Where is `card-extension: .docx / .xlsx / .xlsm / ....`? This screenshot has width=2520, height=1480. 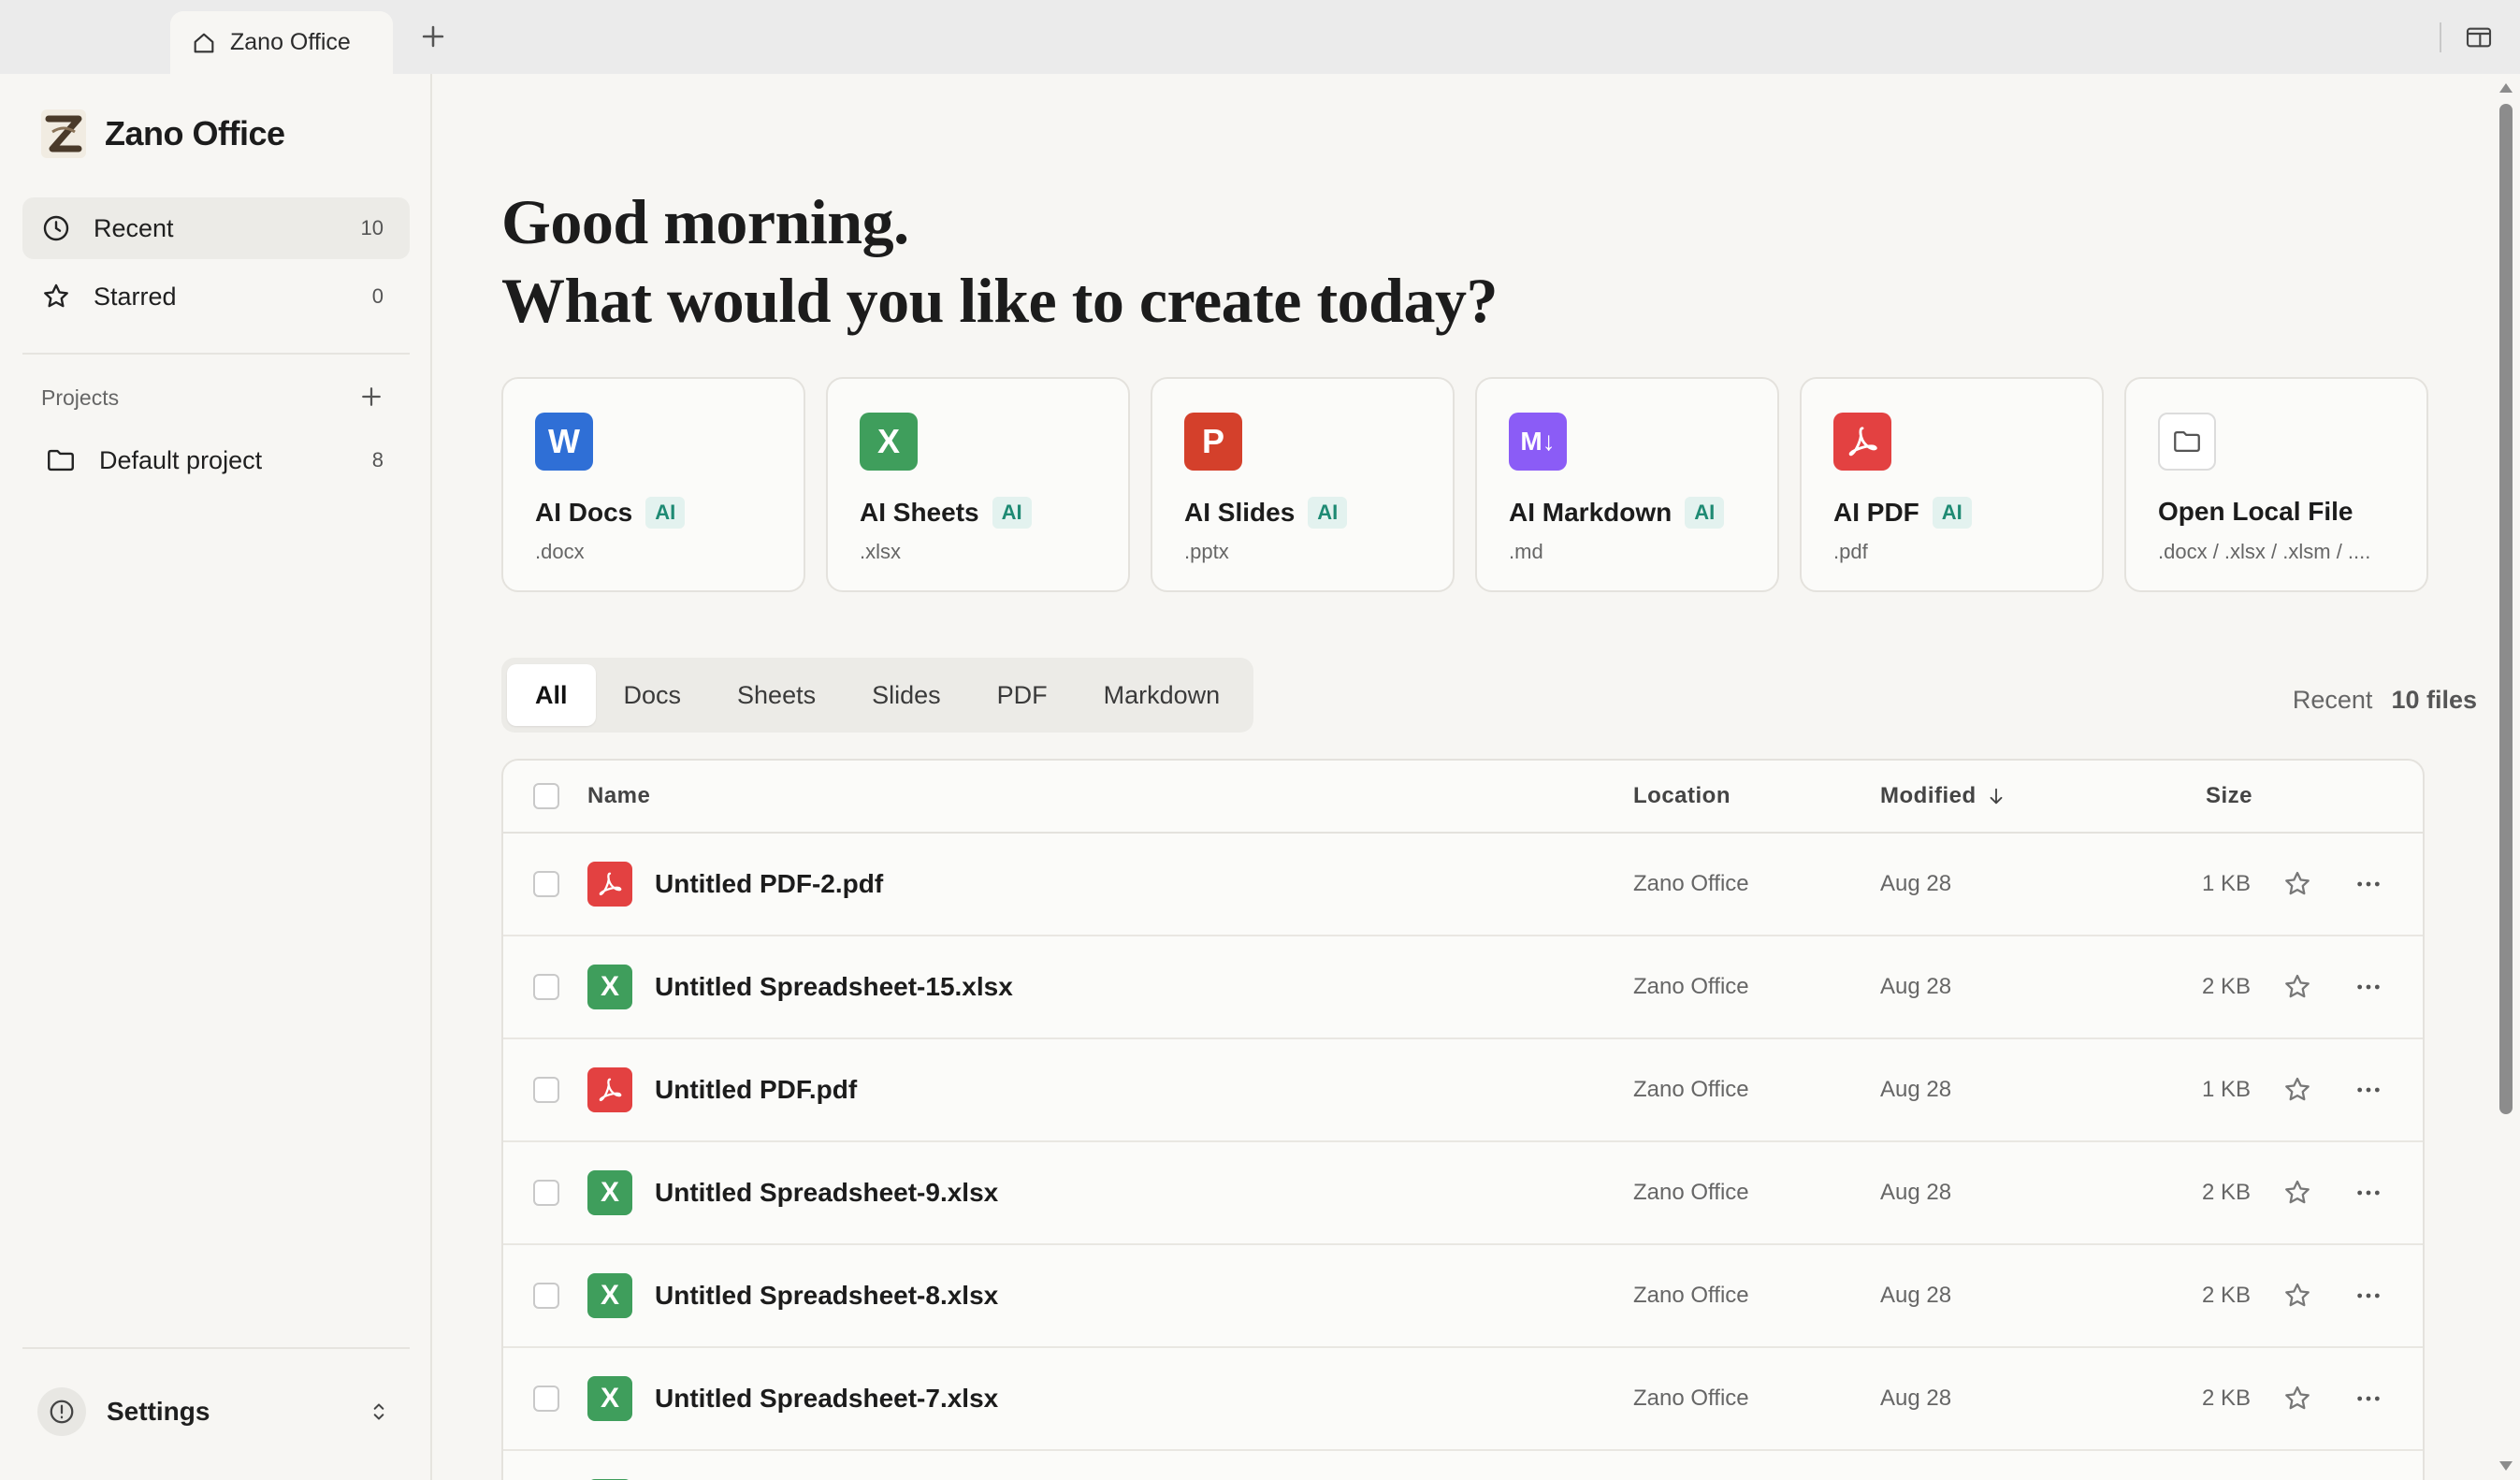 card-extension: .docx / .xlsx / .xlsm / .... is located at coordinates (2264, 551).